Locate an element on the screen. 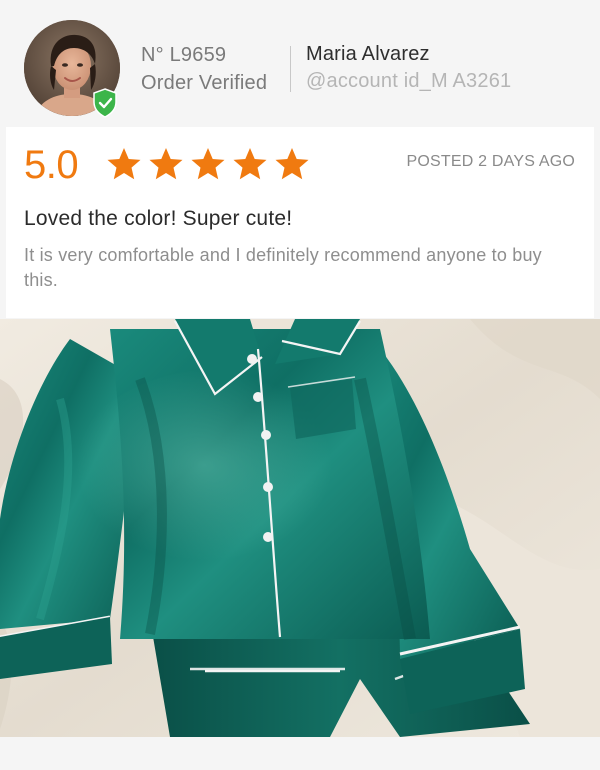  star-rating is located at coordinates (208, 164).